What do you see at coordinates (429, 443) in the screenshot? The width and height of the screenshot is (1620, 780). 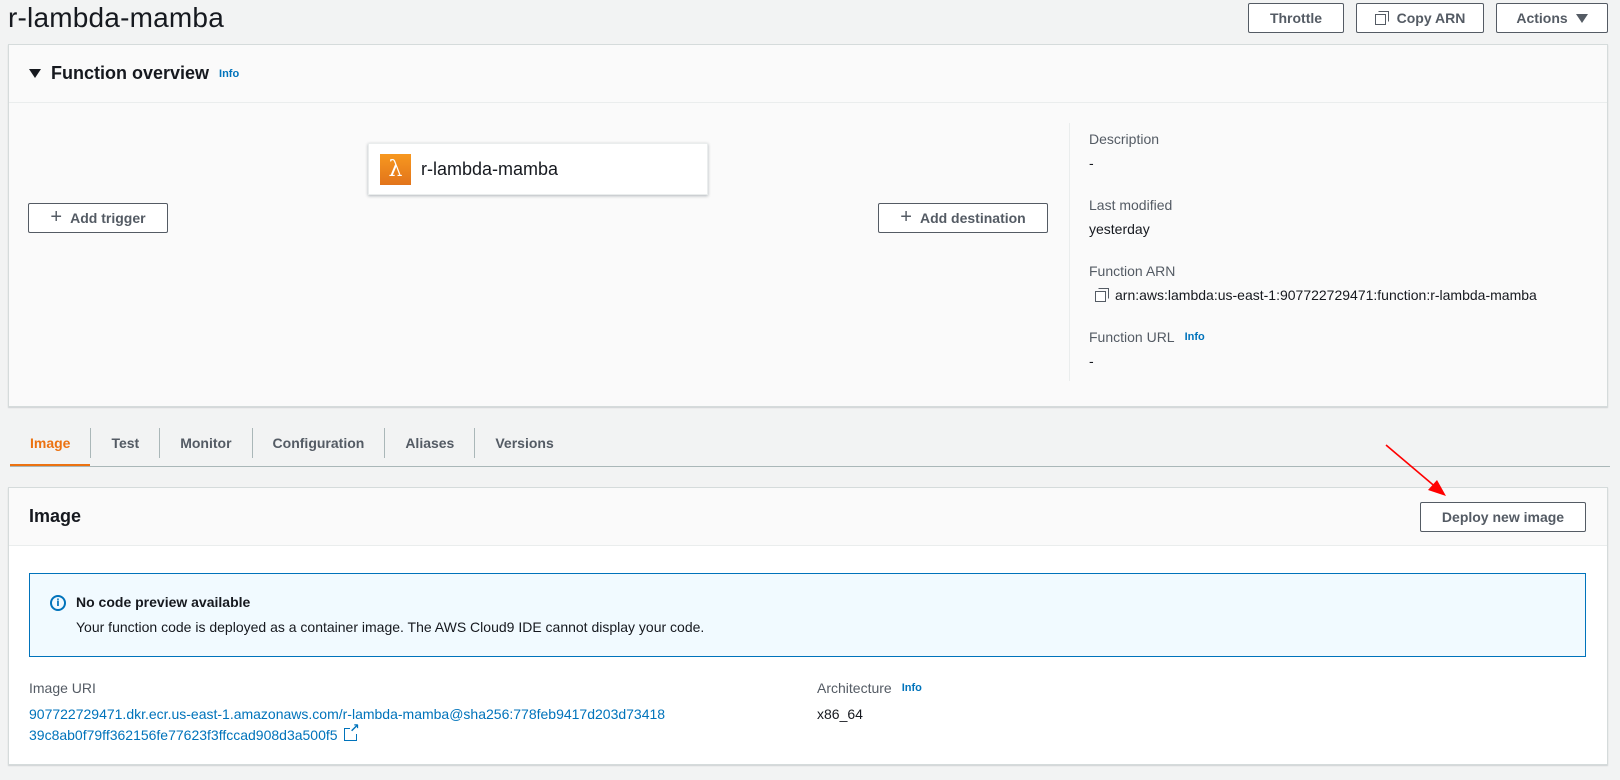 I see `tab-aliases: Aliases` at bounding box center [429, 443].